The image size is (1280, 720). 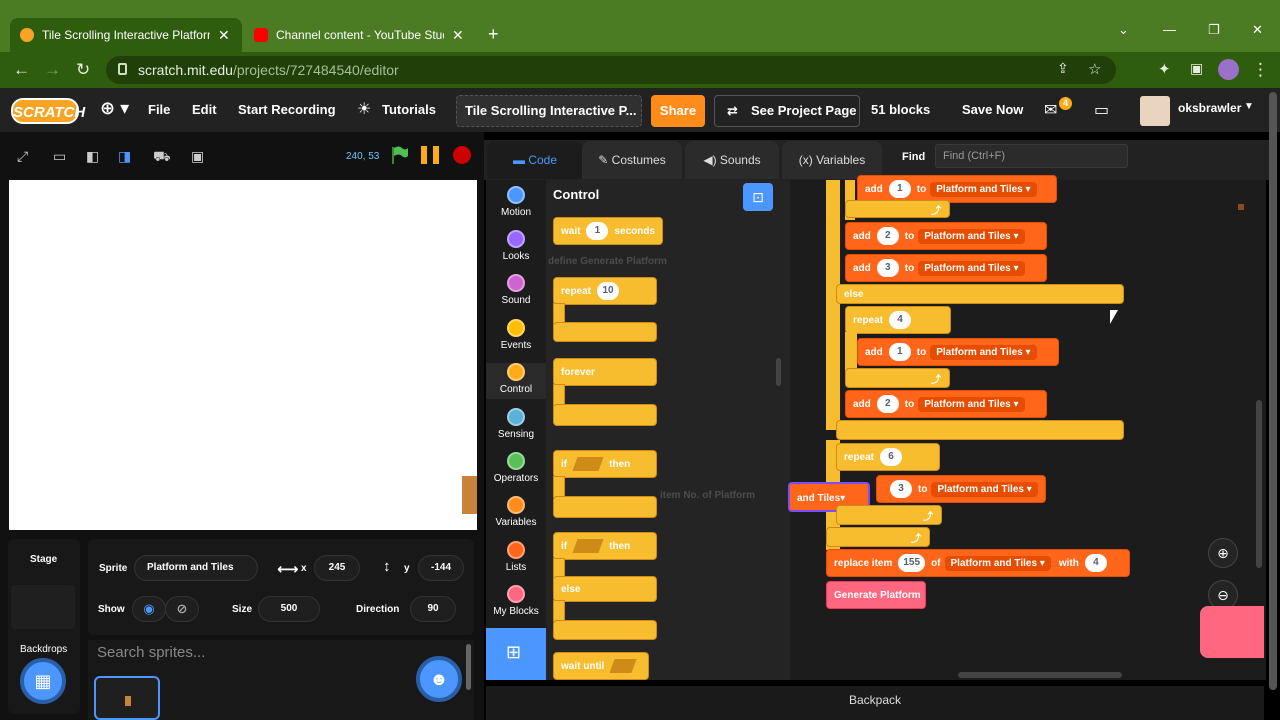 I want to click on large-stage-icon: ◨, so click(x=124, y=156).